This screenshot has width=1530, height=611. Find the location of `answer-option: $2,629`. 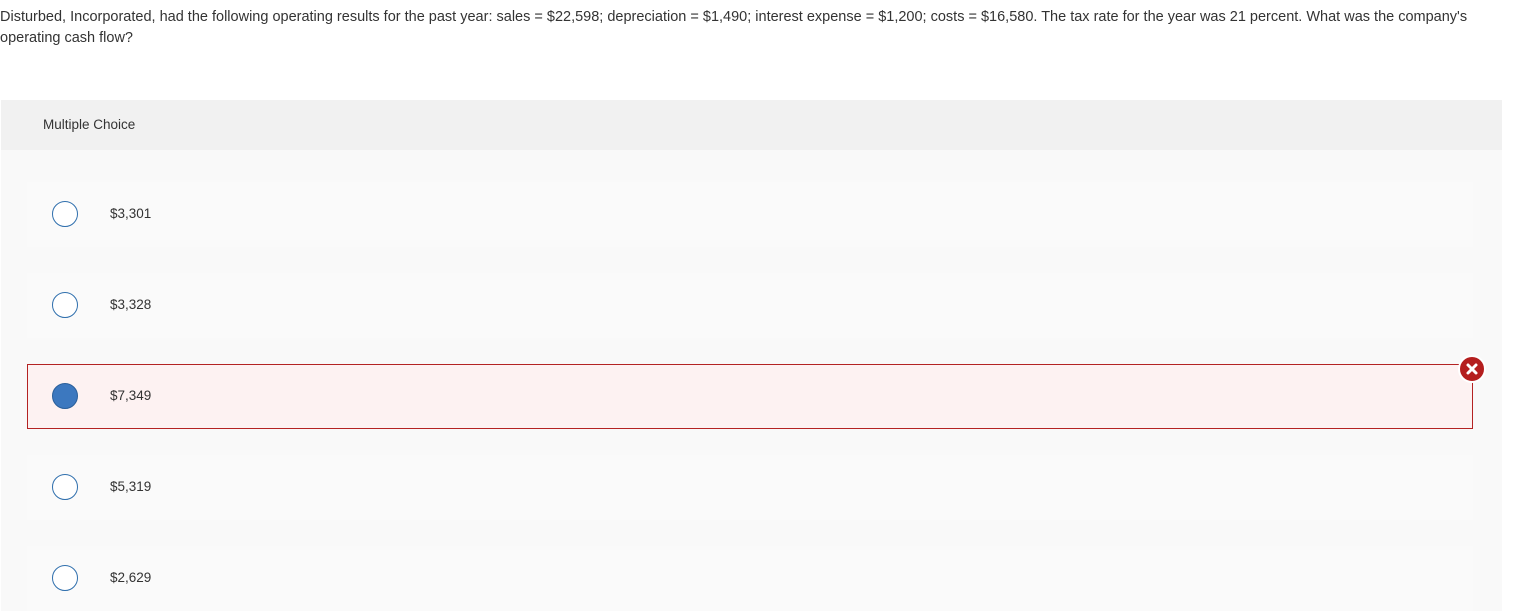

answer-option: $2,629 is located at coordinates (750, 578).